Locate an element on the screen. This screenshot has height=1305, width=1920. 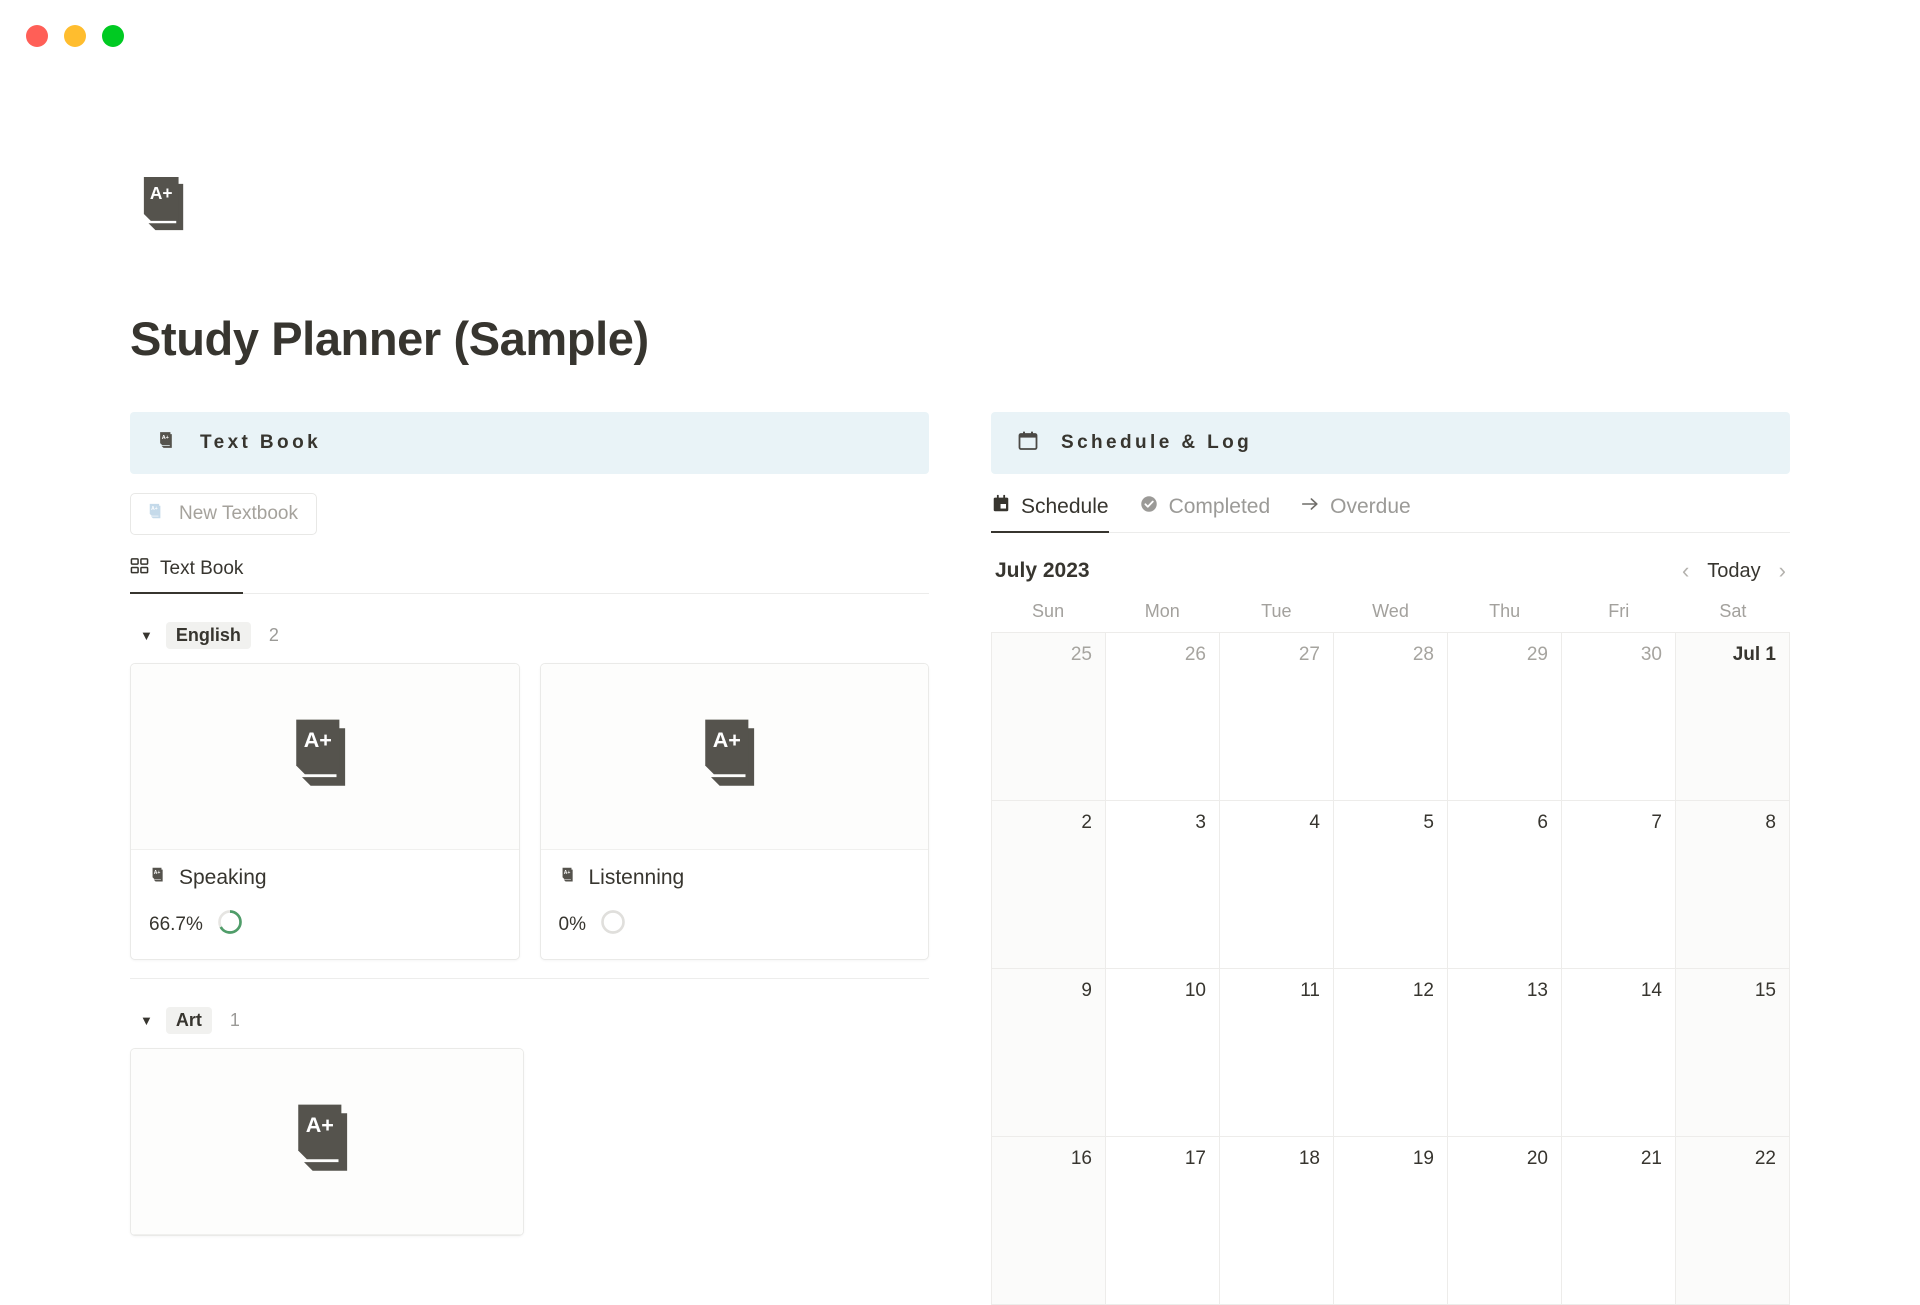
calendar-day-cell: 19 is located at coordinates (1391, 1221).